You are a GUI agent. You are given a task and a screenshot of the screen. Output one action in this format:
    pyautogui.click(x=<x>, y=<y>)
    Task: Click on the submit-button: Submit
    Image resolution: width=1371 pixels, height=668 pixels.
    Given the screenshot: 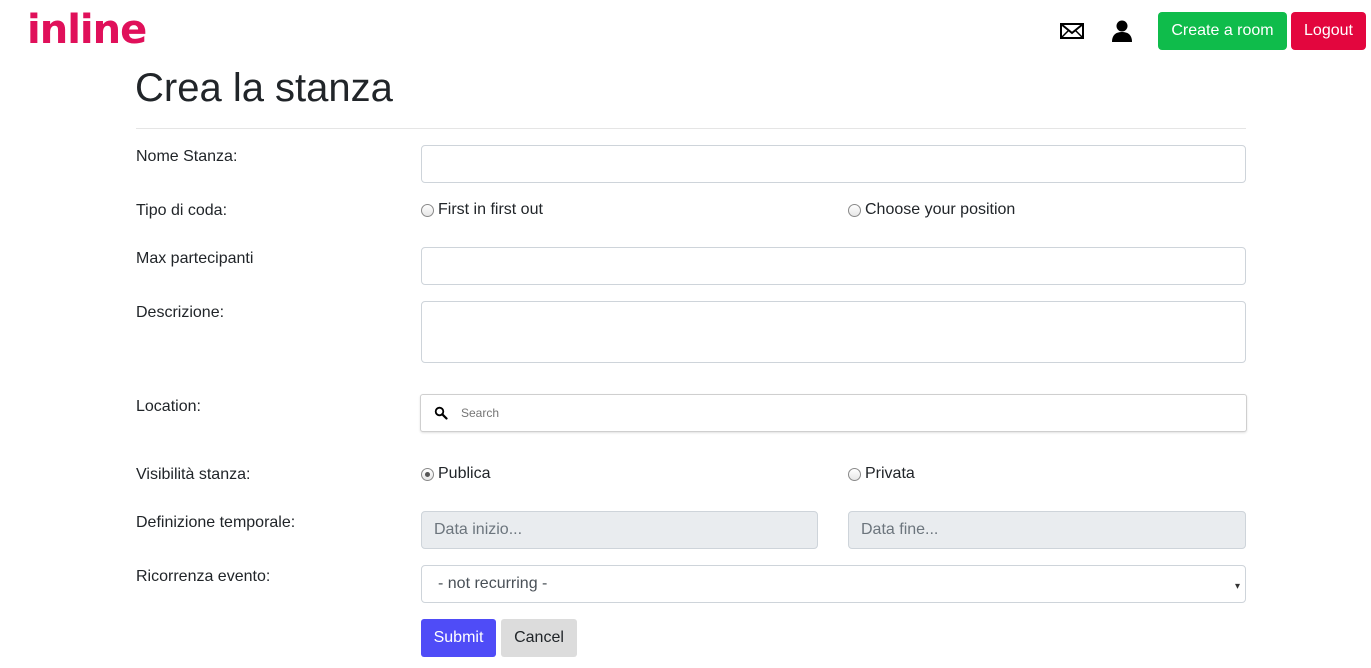 What is the action you would take?
    pyautogui.click(x=458, y=638)
    